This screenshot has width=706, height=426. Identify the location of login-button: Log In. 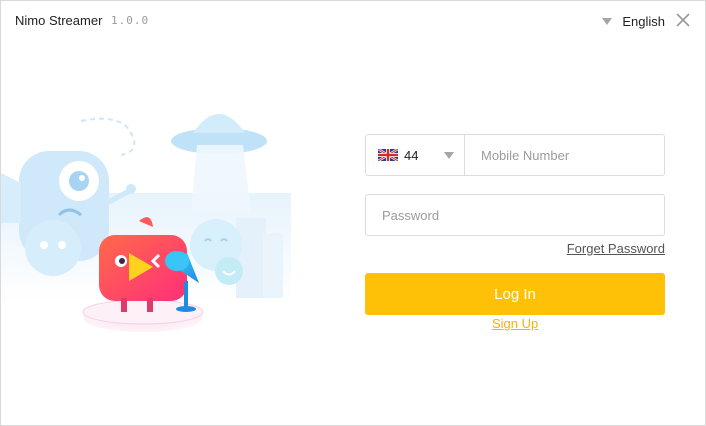
(515, 294).